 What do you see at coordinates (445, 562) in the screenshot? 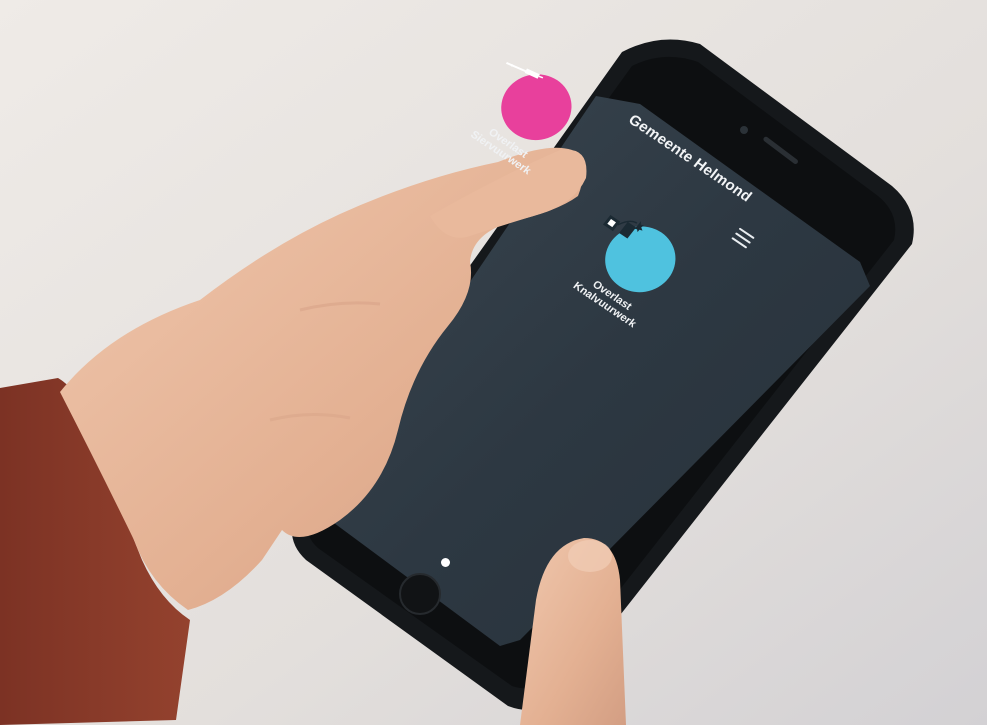
I see `page-dot-indicator` at bounding box center [445, 562].